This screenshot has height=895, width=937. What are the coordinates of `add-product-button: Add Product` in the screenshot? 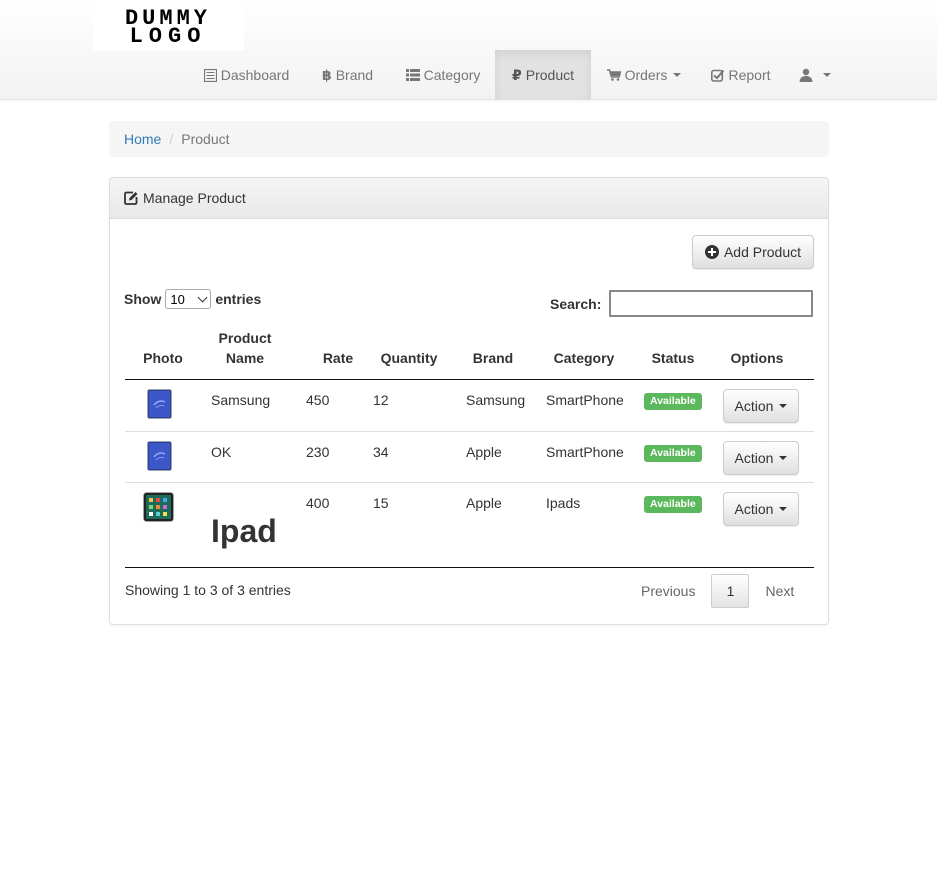 It's located at (753, 252).